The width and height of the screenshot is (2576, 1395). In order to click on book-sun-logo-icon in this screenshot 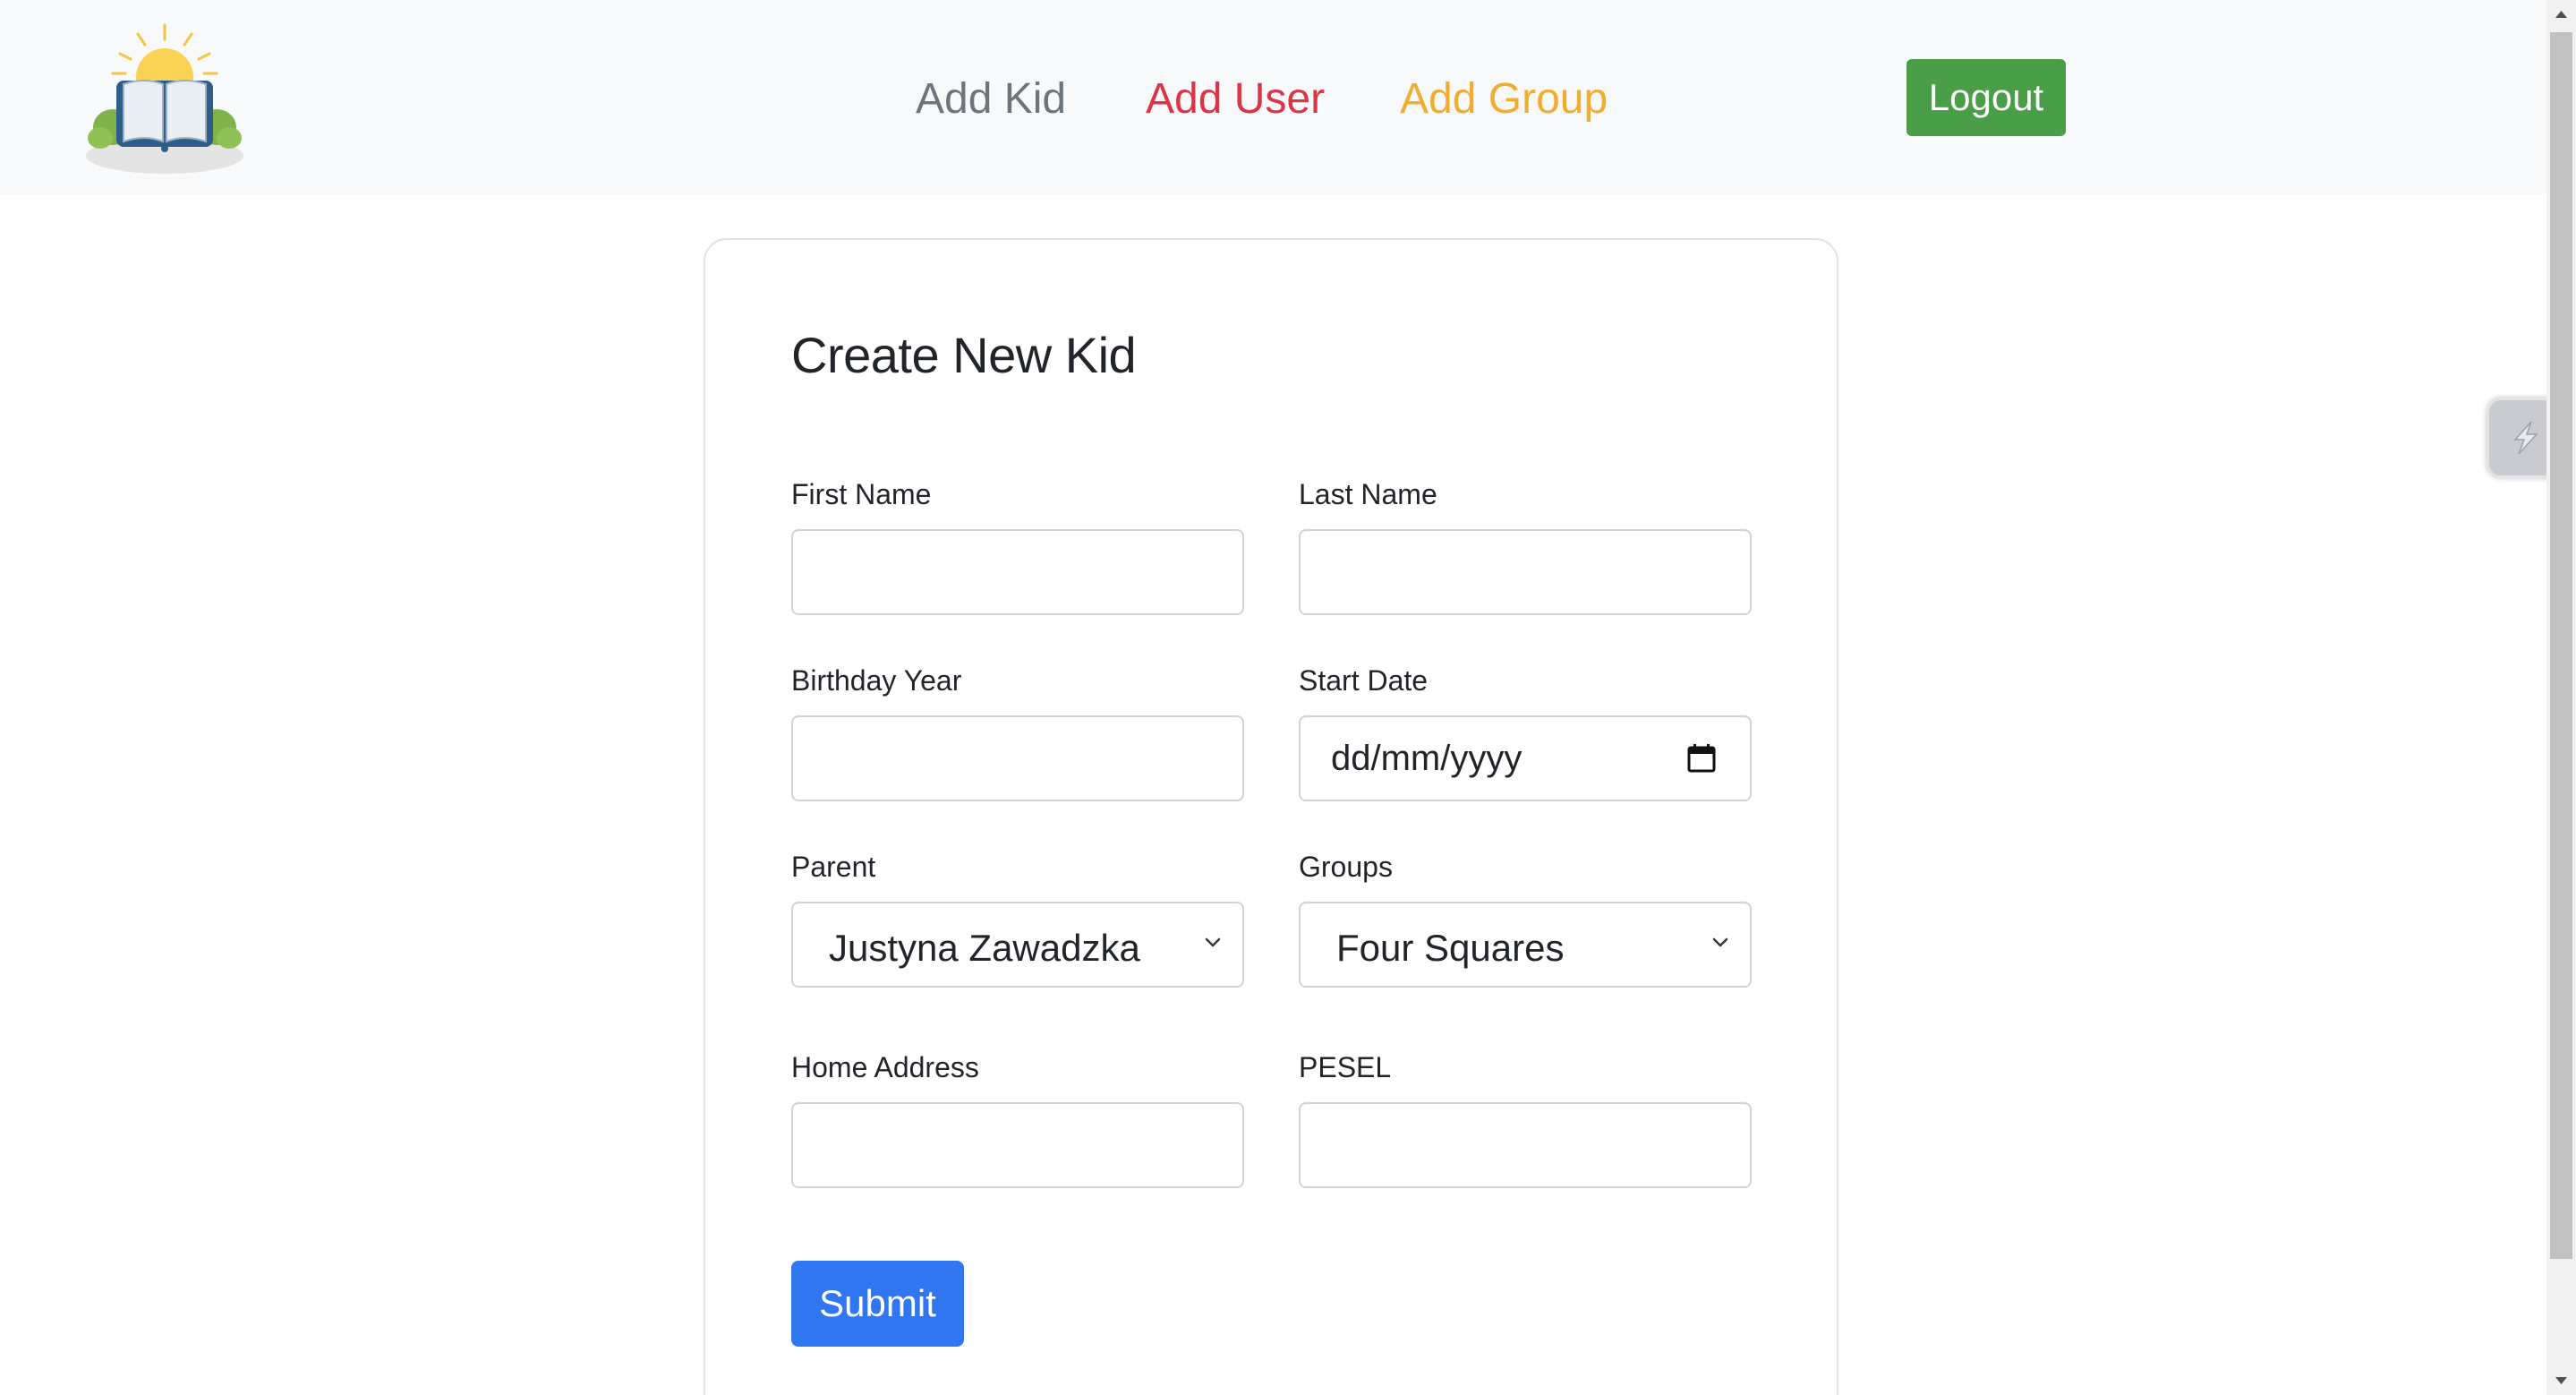, I will do `click(164, 97)`.